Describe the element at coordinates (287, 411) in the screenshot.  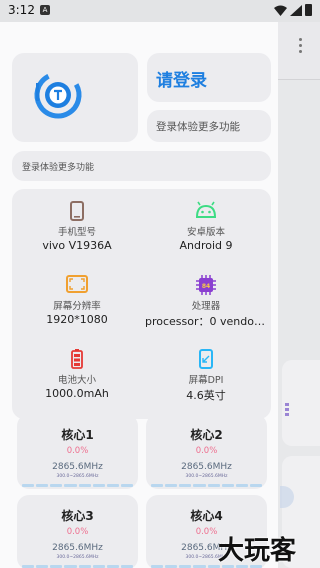
I see `background-dots-icon` at that location.